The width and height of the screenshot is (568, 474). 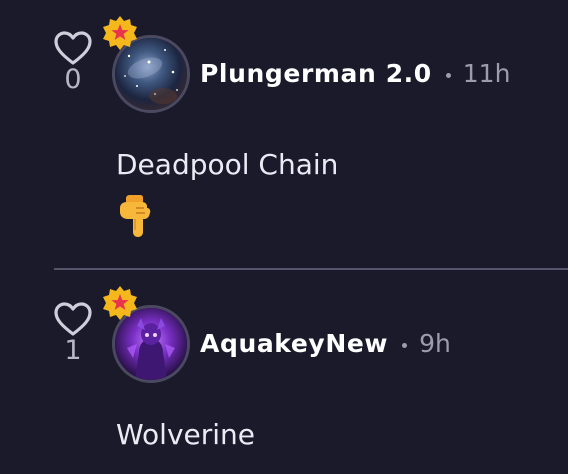 What do you see at coordinates (186, 434) in the screenshot?
I see `comment-text: Wolverine` at bounding box center [186, 434].